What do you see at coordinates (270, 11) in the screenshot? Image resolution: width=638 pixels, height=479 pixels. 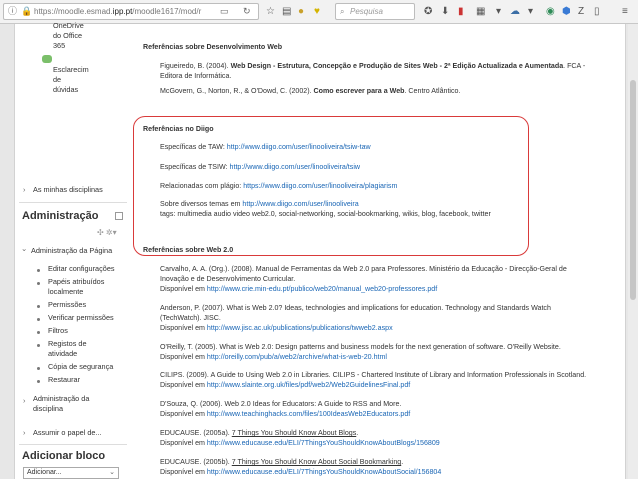 I see `bookmark-star-icon: ☆` at bounding box center [270, 11].